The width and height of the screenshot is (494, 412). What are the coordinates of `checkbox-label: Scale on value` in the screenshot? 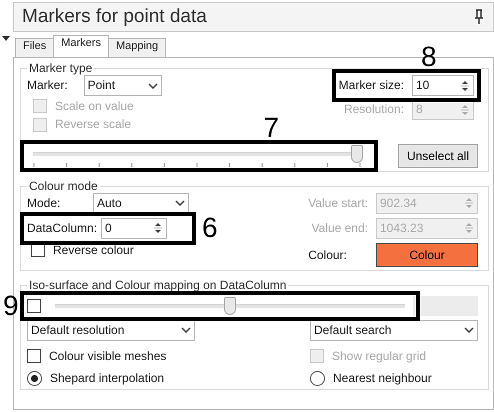 It's located at (94, 106).